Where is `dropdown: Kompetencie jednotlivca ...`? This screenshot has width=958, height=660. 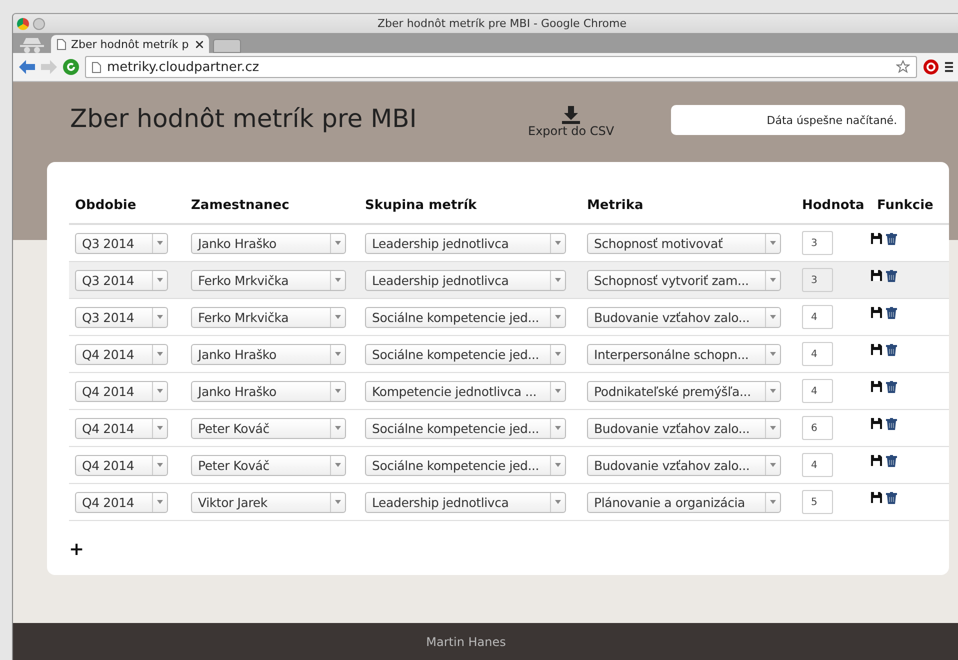
dropdown: Kompetencie jednotlivca ... is located at coordinates (465, 391).